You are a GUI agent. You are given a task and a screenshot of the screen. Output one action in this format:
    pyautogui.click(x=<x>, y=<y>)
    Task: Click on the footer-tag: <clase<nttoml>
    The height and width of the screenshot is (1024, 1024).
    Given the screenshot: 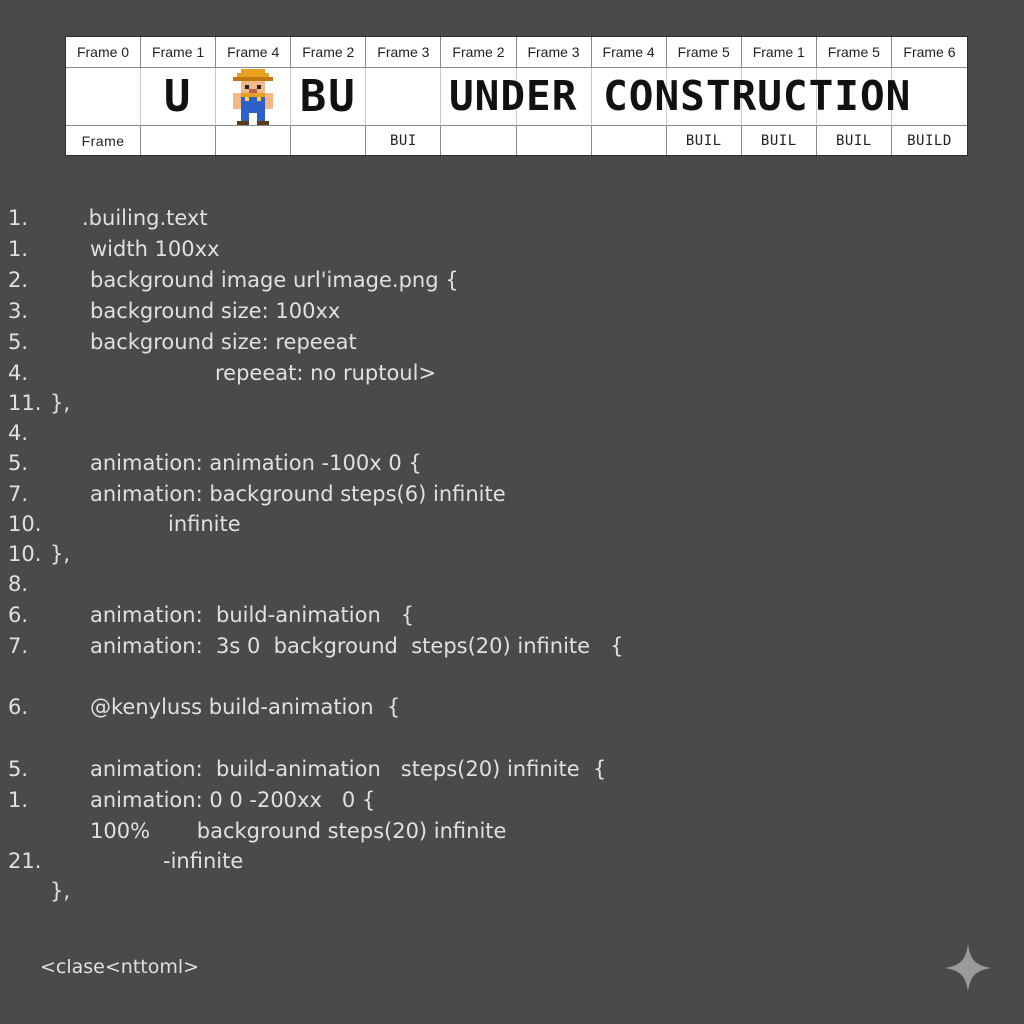 What is the action you would take?
    pyautogui.click(x=120, y=967)
    